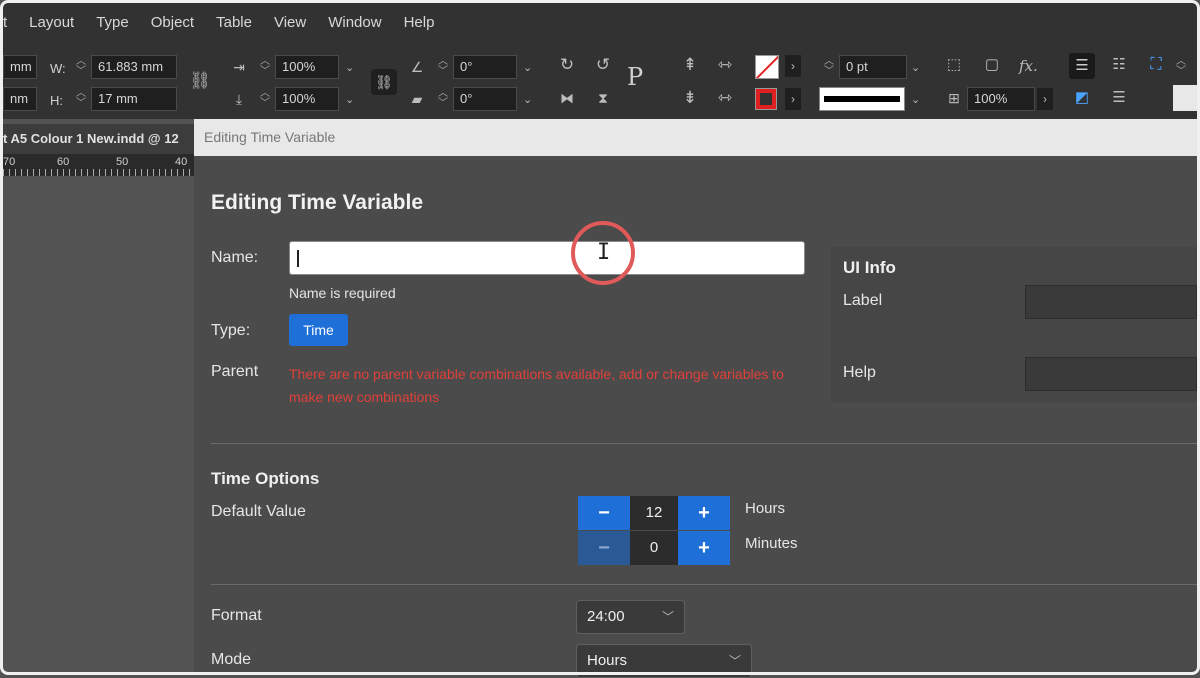 The height and width of the screenshot is (678, 1200). What do you see at coordinates (630, 617) in the screenshot?
I see `format-select: 24:00 ﹀` at bounding box center [630, 617].